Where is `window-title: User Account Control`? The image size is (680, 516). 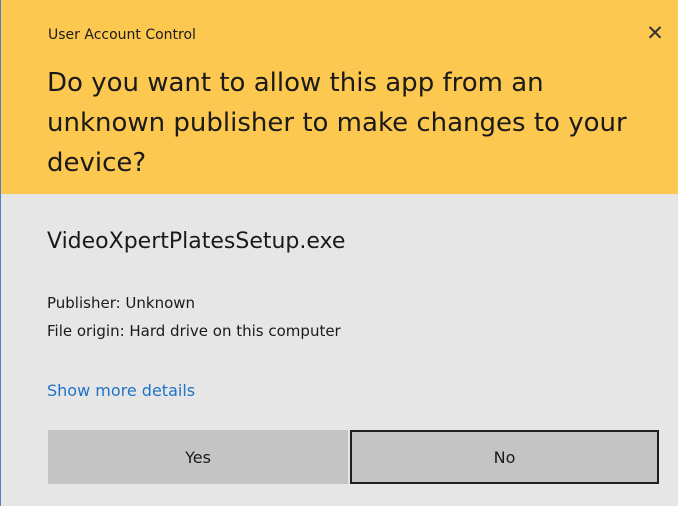 window-title: User Account Control is located at coordinates (122, 35).